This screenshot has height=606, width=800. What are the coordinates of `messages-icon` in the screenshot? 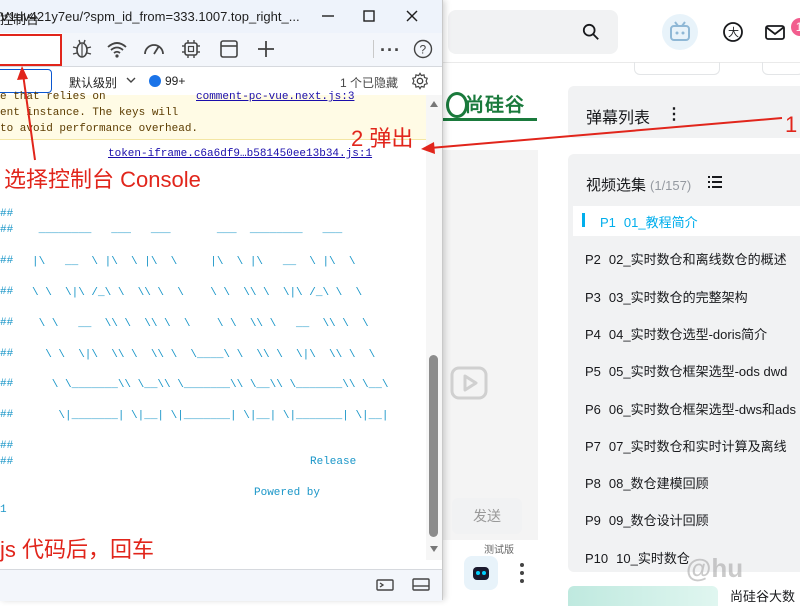 It's located at (775, 32).